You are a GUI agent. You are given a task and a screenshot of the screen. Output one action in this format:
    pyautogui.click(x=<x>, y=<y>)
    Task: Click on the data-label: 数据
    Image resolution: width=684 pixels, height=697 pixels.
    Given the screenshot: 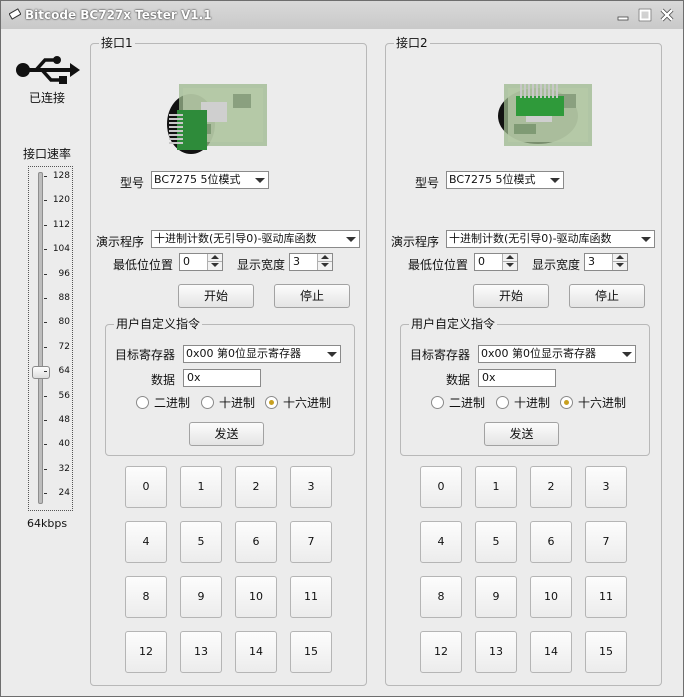 What is the action you would take?
    pyautogui.click(x=458, y=380)
    